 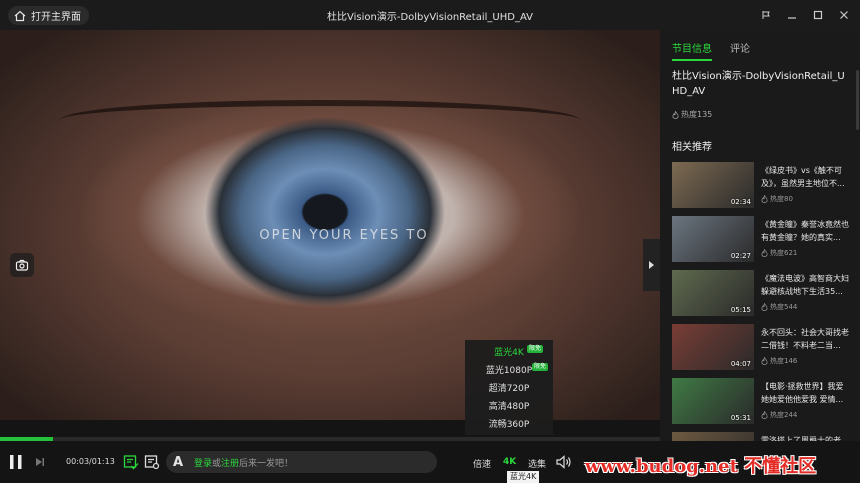 I want to click on video-duration: 02:27, so click(x=740, y=256).